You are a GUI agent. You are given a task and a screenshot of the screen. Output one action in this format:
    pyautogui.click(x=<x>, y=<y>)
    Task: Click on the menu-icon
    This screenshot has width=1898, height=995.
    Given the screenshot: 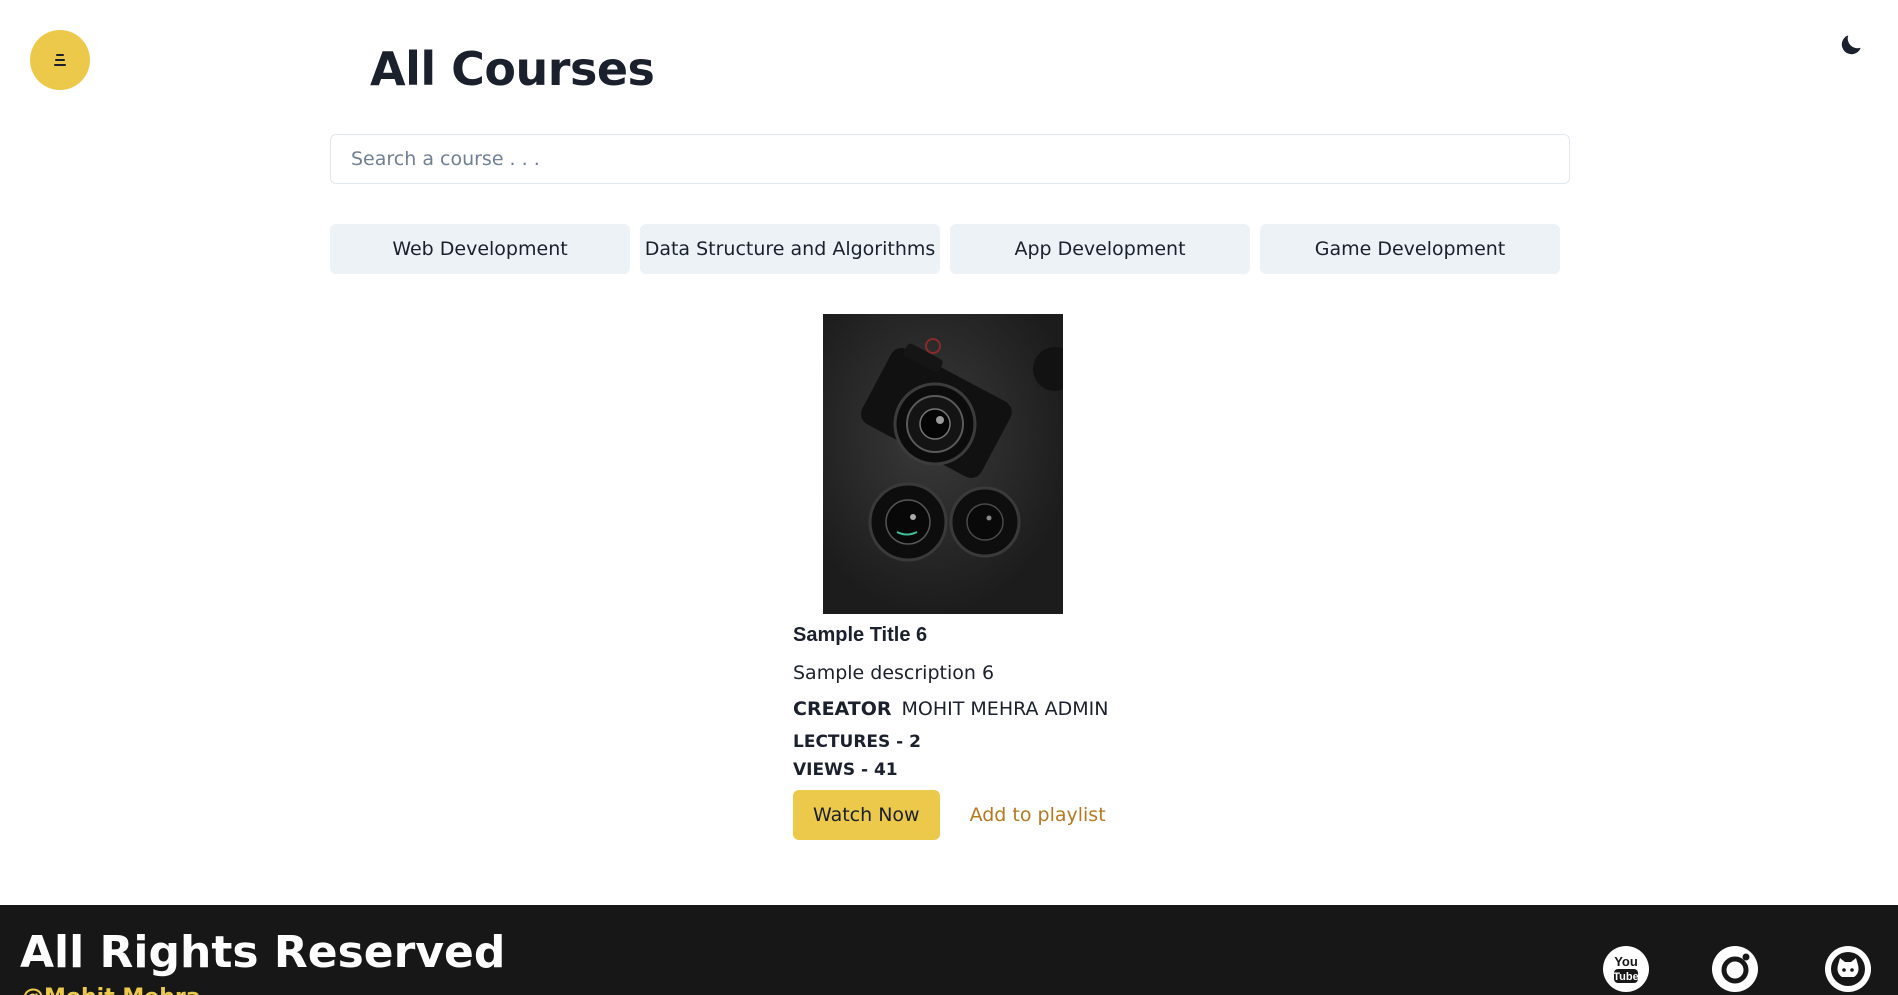 What is the action you would take?
    pyautogui.click(x=60, y=60)
    